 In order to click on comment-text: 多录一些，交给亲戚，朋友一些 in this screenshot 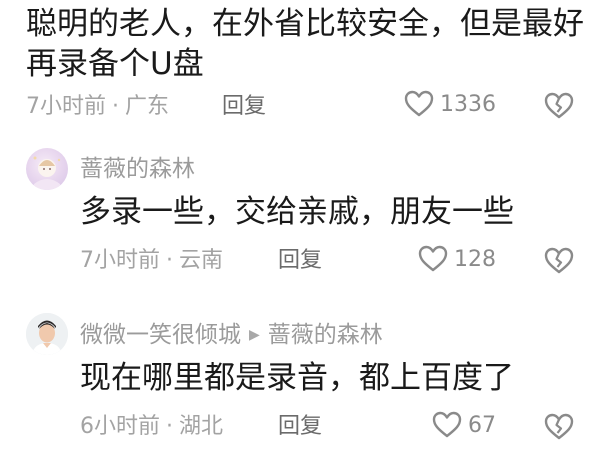, I will do `click(297, 212)`.